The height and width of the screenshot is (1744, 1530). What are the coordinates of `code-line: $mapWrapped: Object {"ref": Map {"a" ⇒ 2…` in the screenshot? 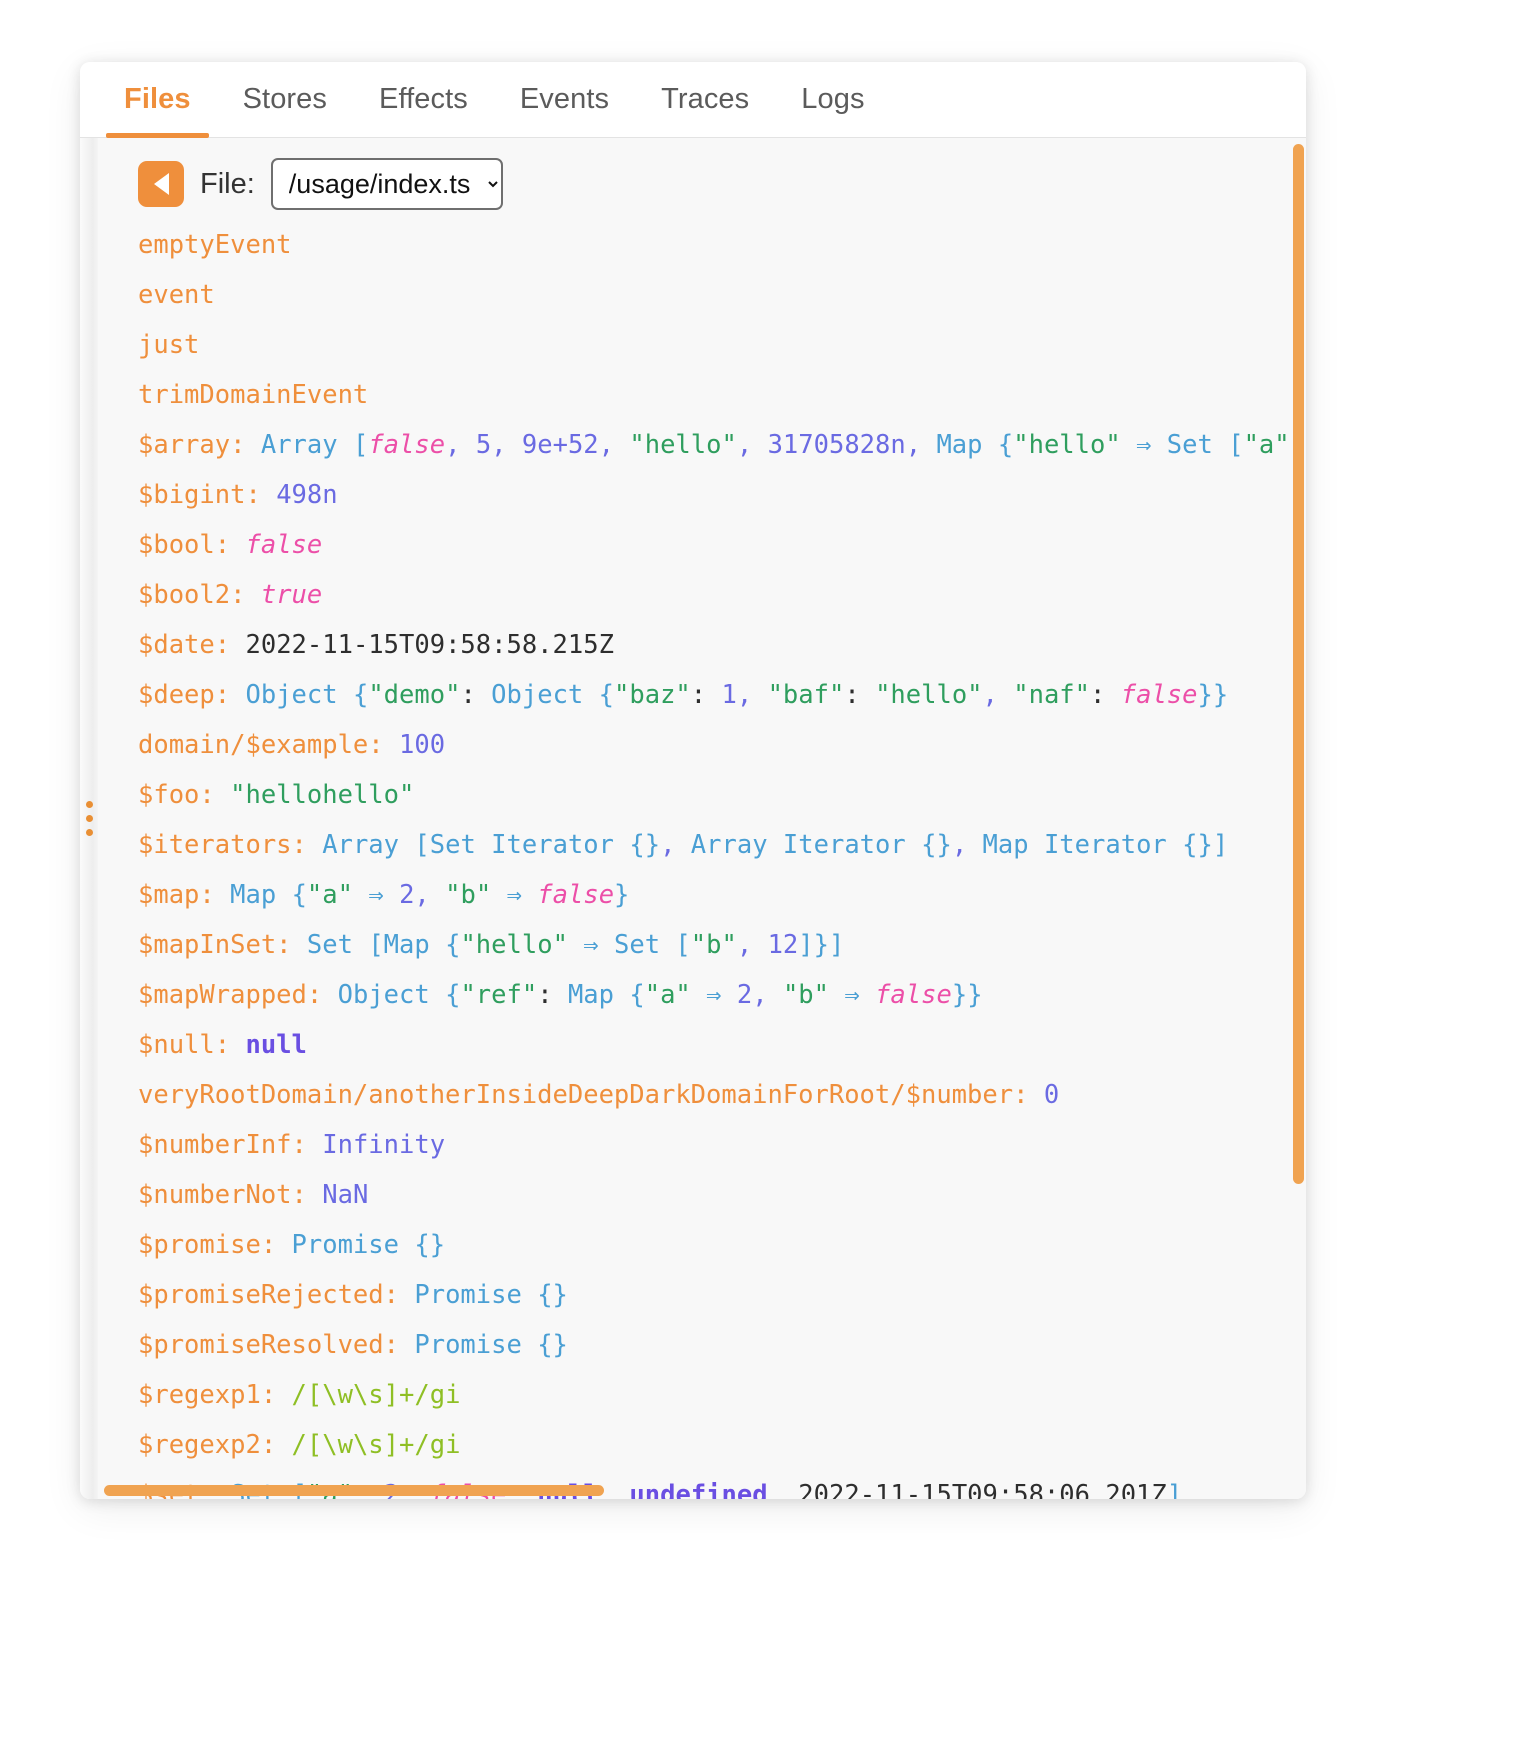 It's located at (722, 995).